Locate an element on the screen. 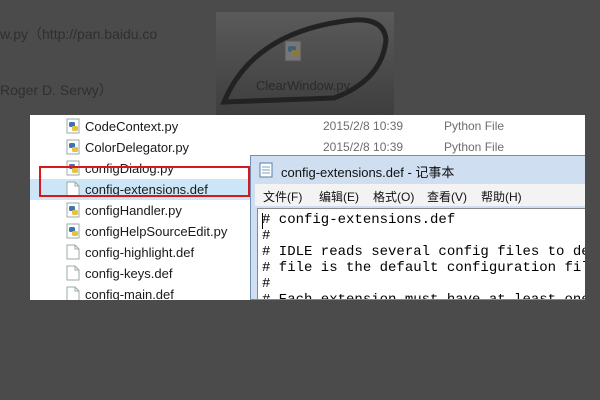  notepad-menubar: 文件(F) 编辑(E) 格式(O) 查看(V) 帮助(H) is located at coordinates (420, 195).